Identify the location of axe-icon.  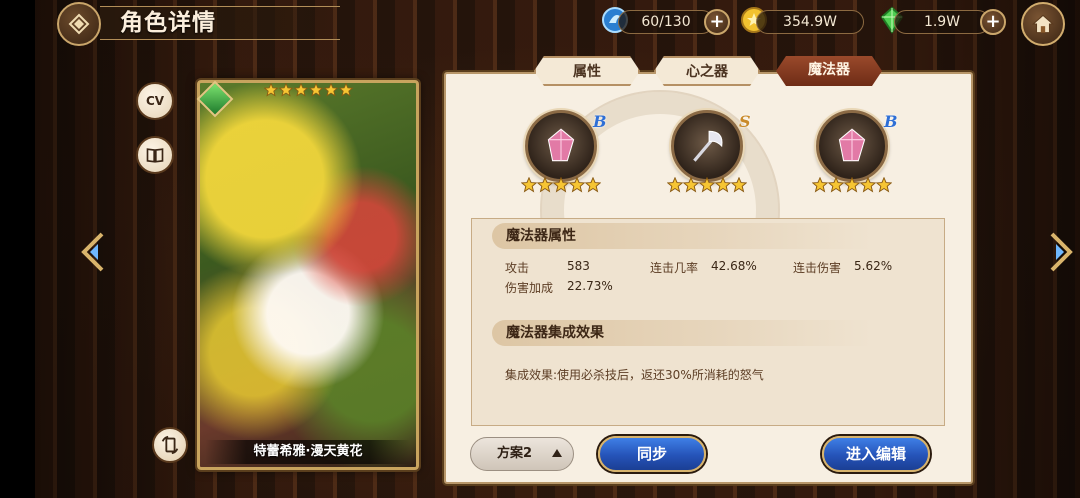
(708, 146).